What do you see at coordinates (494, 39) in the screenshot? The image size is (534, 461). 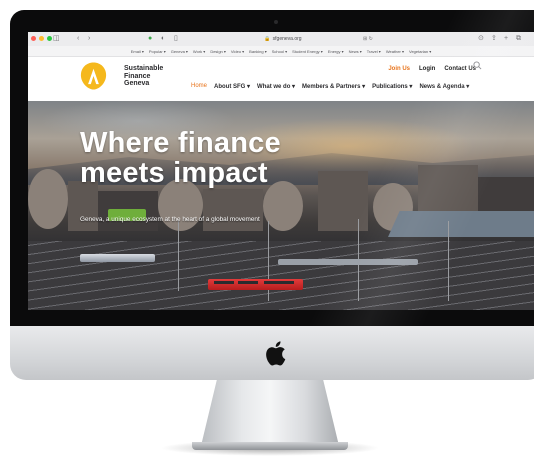 I see `share-icon: ⇪` at bounding box center [494, 39].